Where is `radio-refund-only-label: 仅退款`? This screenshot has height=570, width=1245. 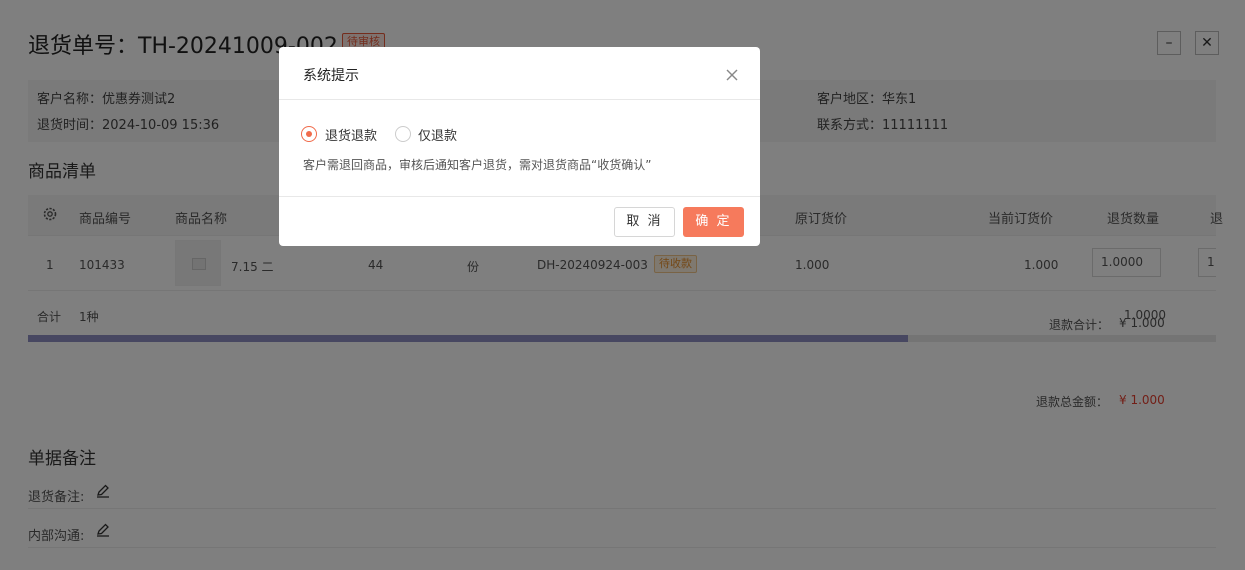 radio-refund-only-label: 仅退款 is located at coordinates (437, 134).